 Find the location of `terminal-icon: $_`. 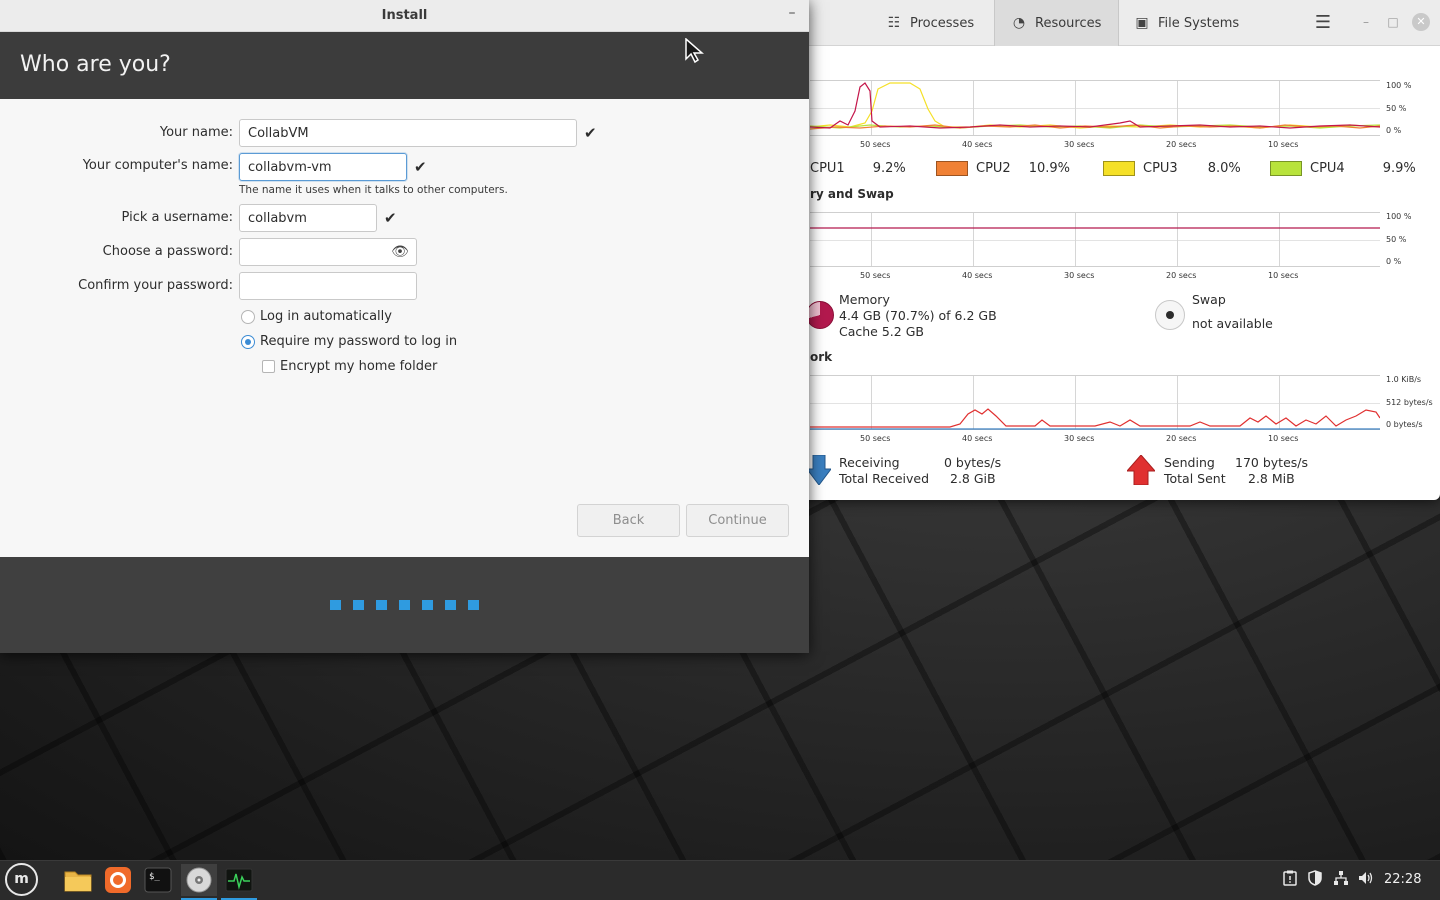

terminal-icon: $_ is located at coordinates (158, 880).